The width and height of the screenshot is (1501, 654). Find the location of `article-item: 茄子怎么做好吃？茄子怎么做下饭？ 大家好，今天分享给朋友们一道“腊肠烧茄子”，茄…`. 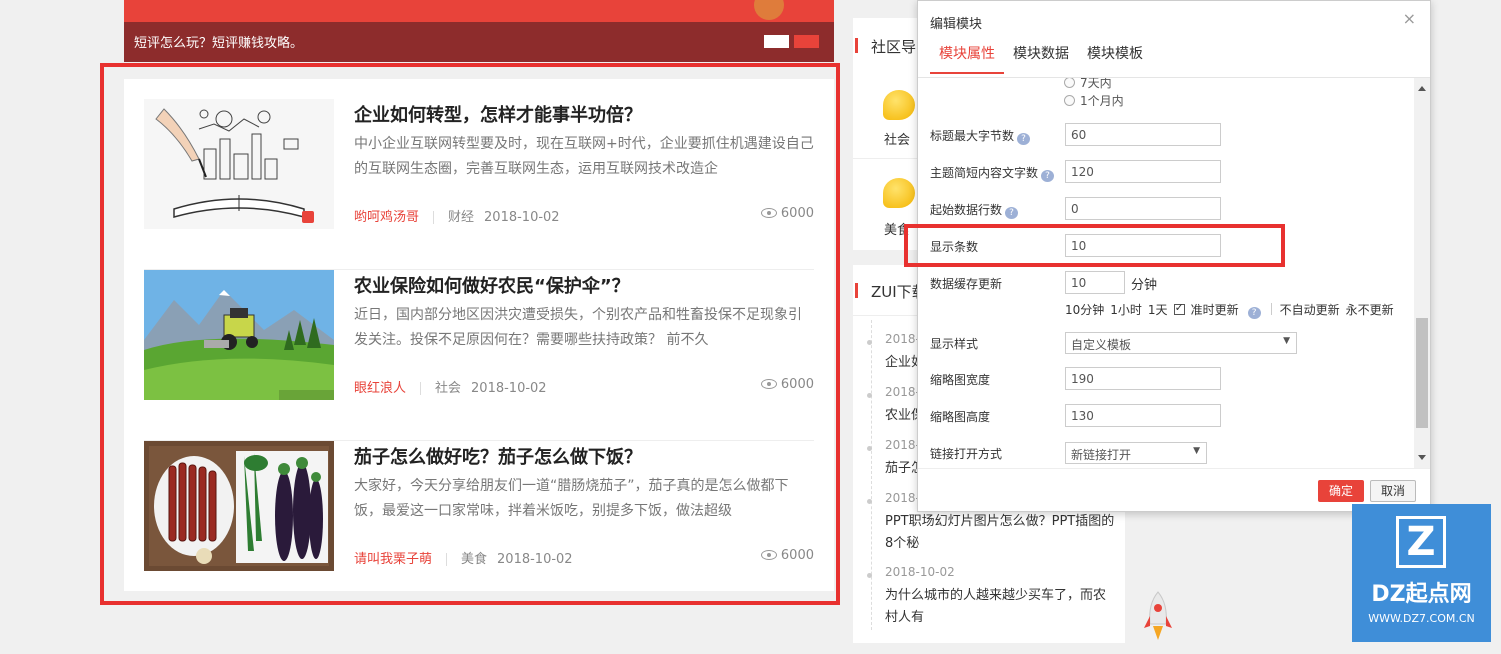

article-item: 茄子怎么做好吃？茄子怎么做下饭？ 大家好，今天分享给朋友们一道“腊肠烧茄子”，茄… is located at coordinates (479, 516).